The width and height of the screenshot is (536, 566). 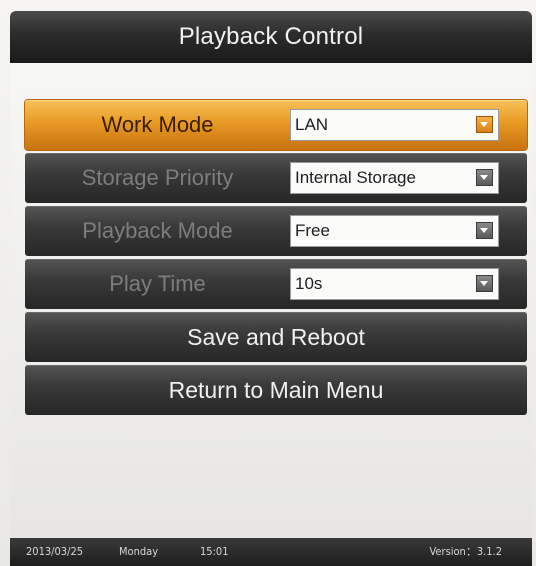 I want to click on playback-mode-select: Free, so click(x=394, y=231).